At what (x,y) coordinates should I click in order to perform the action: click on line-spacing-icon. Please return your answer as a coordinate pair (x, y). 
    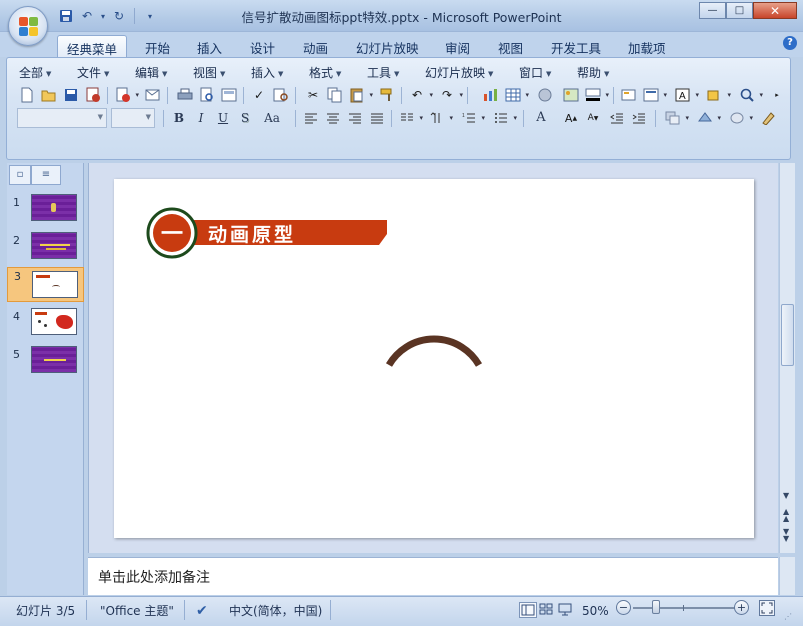
    Looking at the image, I should click on (440, 118).